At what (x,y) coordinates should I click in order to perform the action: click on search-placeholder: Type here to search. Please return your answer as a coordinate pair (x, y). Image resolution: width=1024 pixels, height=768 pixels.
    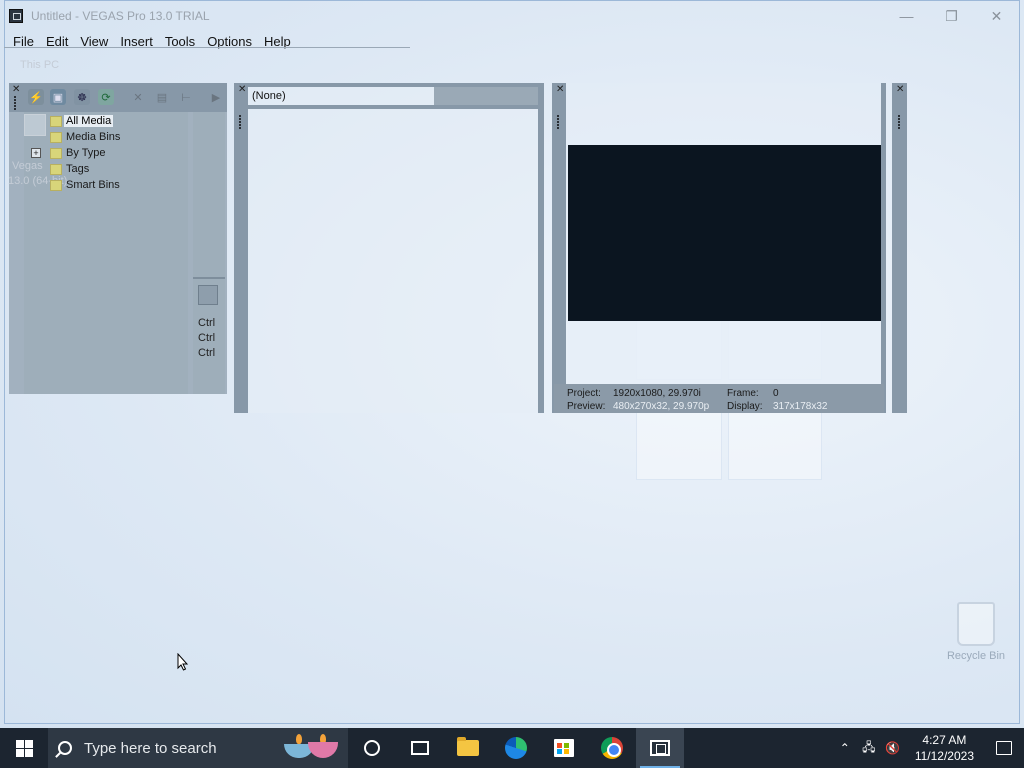
    Looking at the image, I should click on (150, 748).